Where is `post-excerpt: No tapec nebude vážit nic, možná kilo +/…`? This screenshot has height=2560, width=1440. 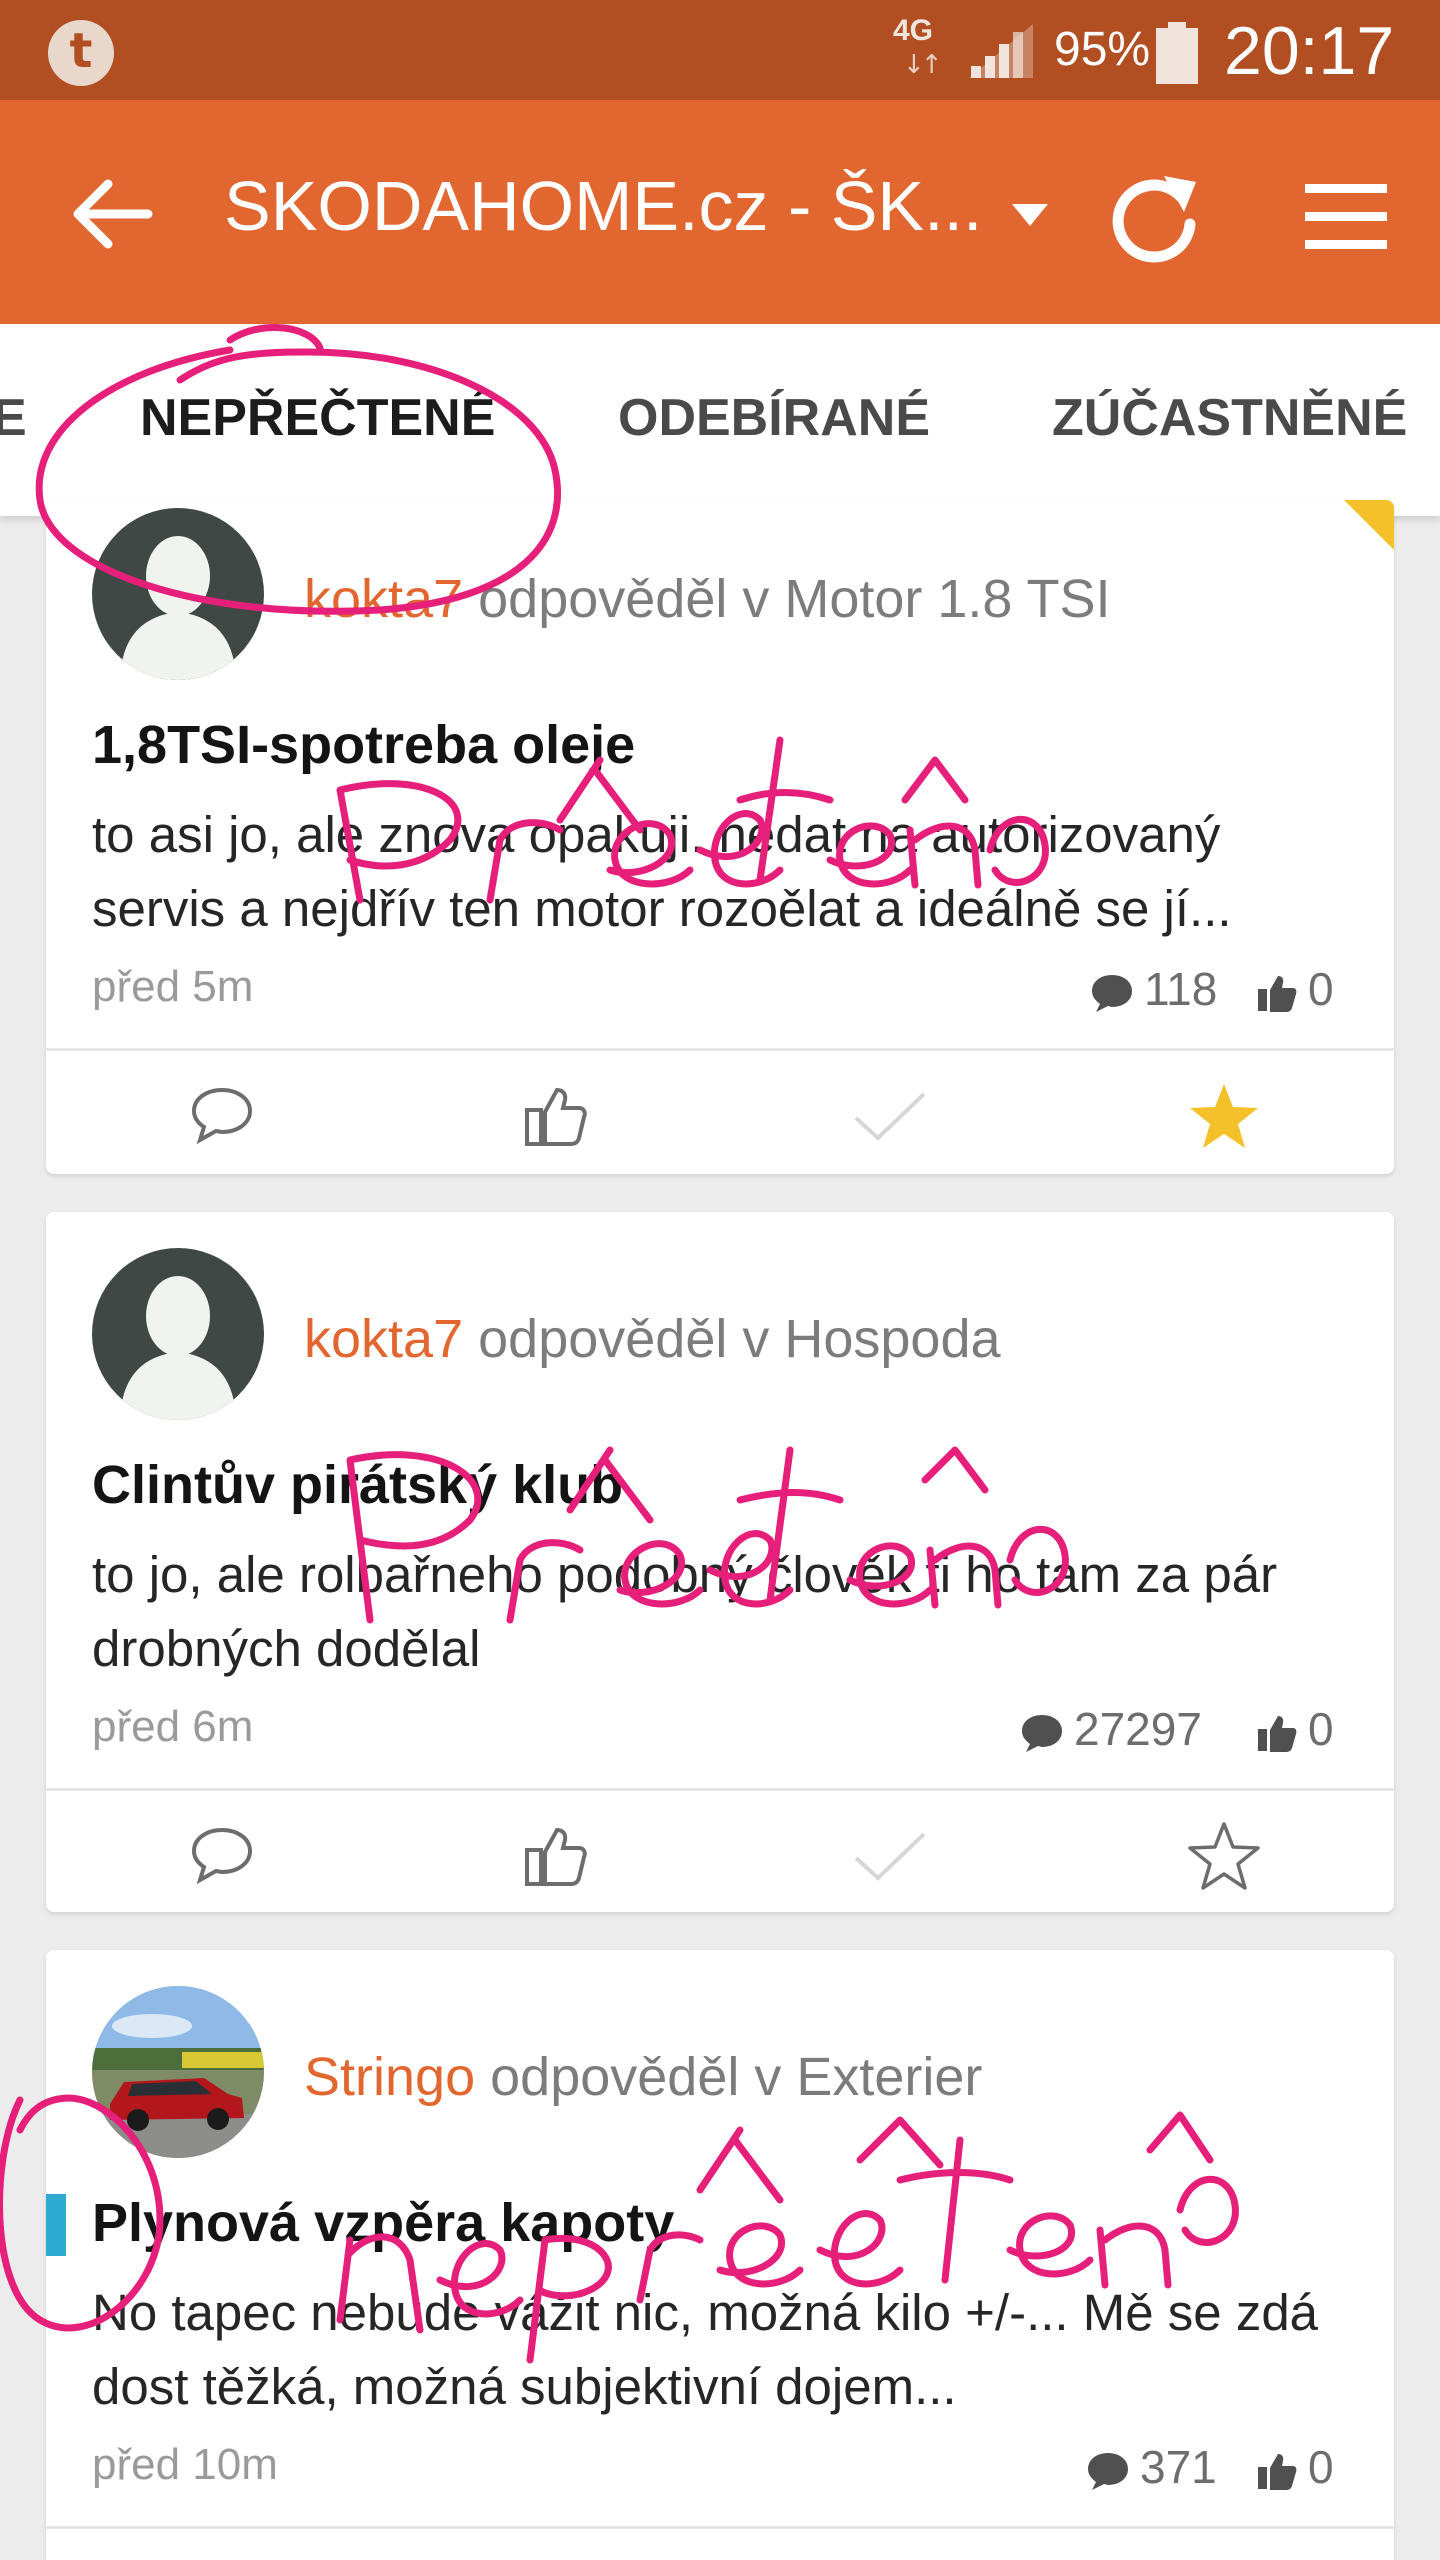
post-excerpt: No tapec nebude vážit nic, možná kilo +/… is located at coordinates (727, 2350).